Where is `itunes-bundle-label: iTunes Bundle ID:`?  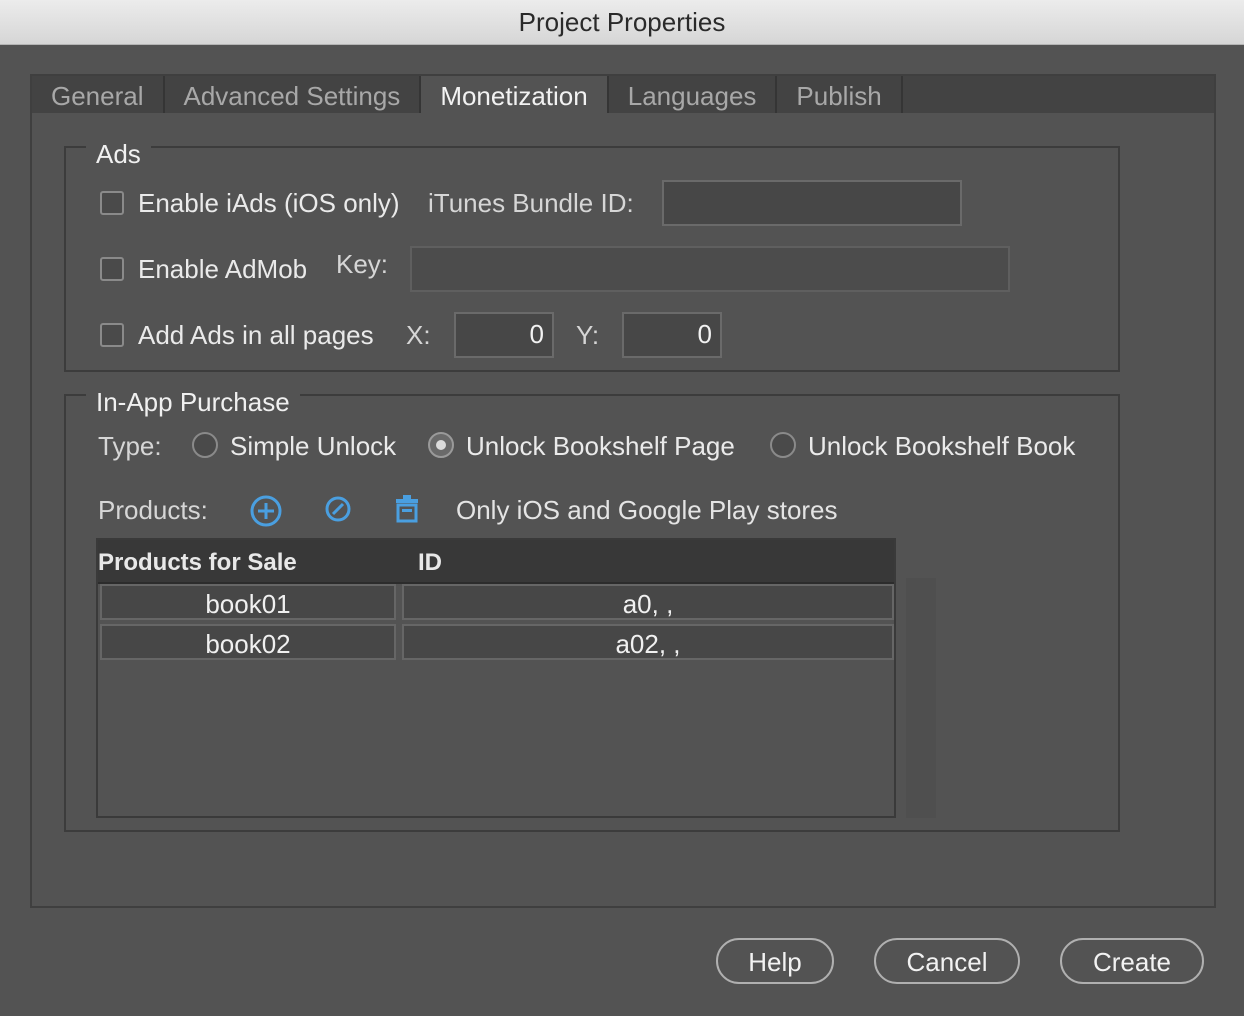 itunes-bundle-label: iTunes Bundle ID: is located at coordinates (531, 203).